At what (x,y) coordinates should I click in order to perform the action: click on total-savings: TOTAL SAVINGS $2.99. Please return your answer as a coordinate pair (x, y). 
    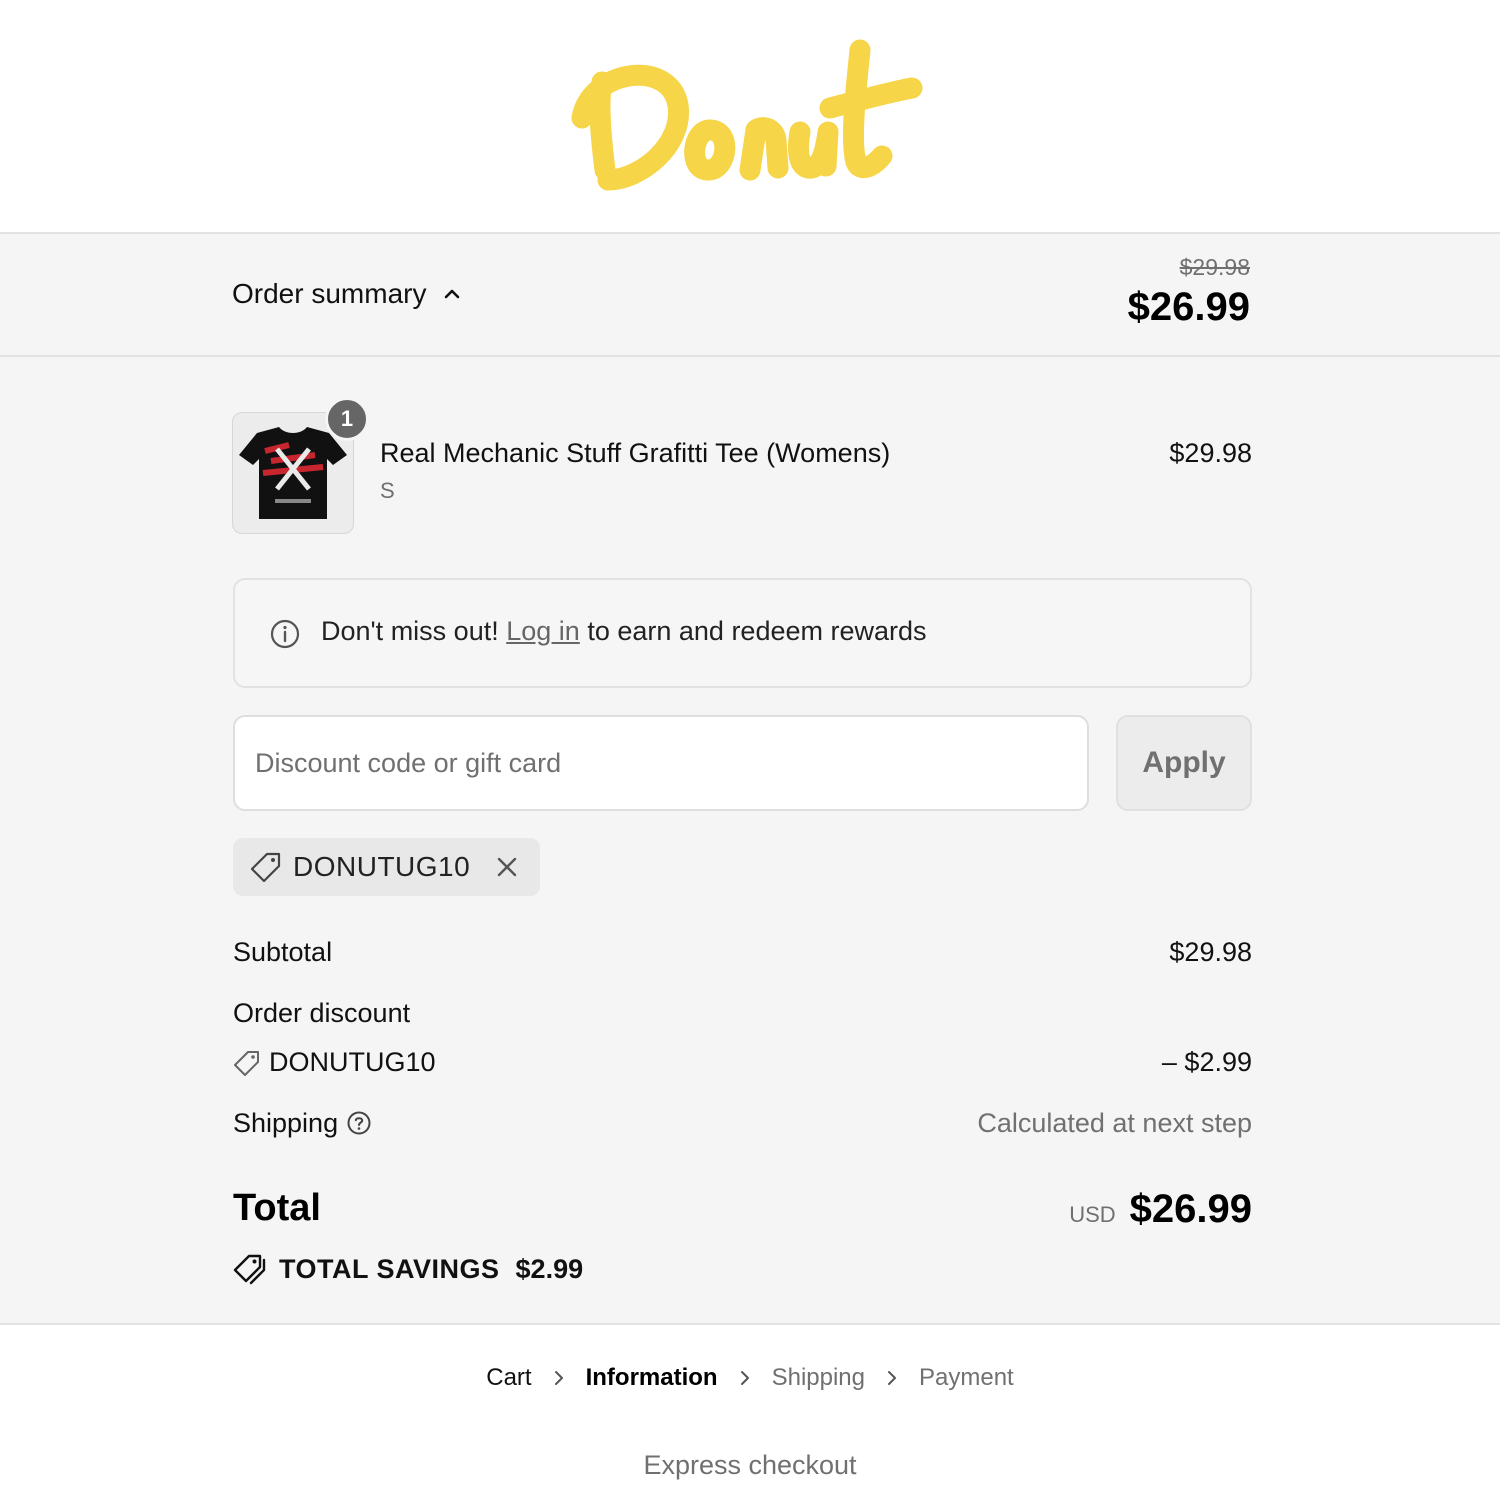
    Looking at the image, I should click on (408, 1269).